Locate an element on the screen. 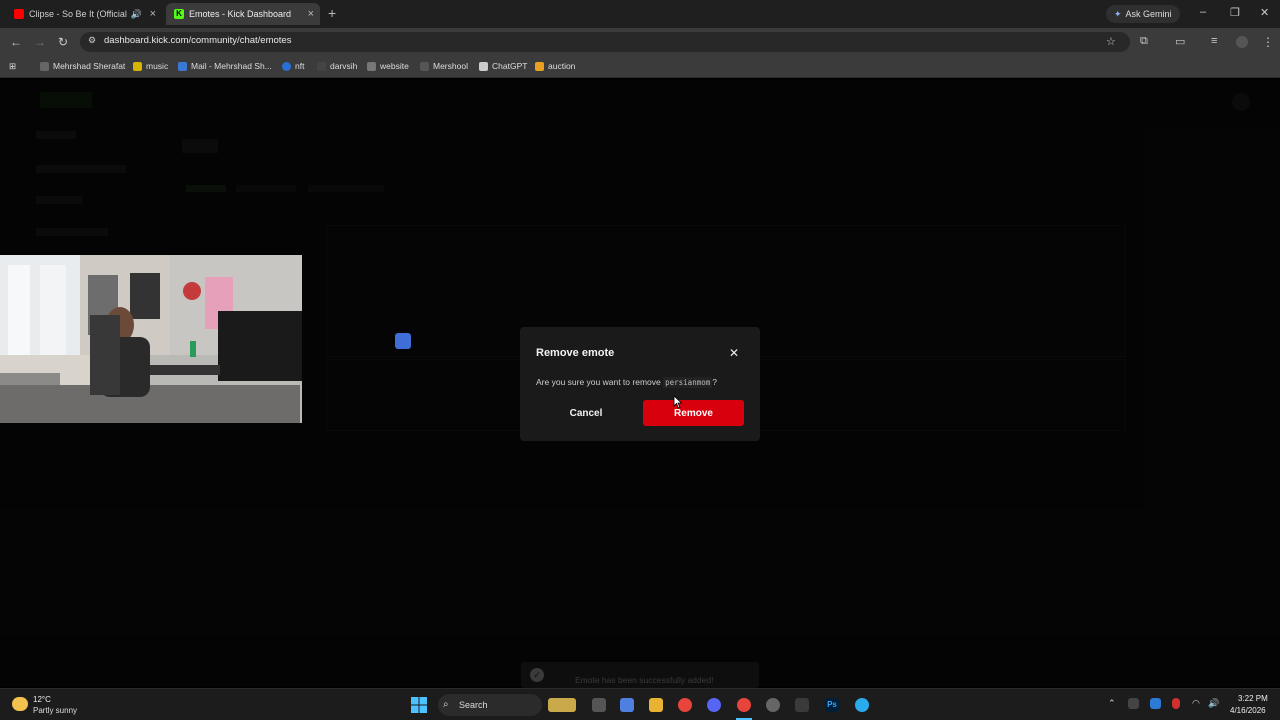 This screenshot has width=1280, height=720. weather-temperature: 12°C is located at coordinates (42, 699).